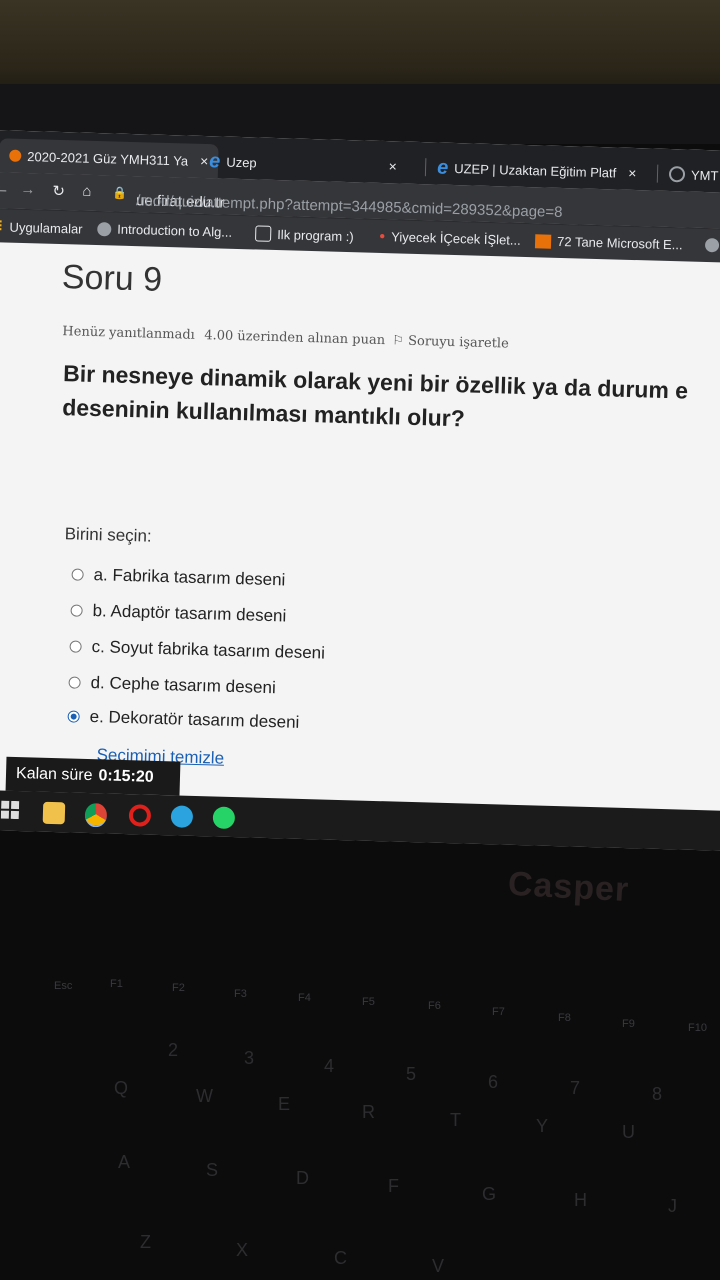 This screenshot has height=1280, width=720. I want to click on opera-icon, so click(140, 815).